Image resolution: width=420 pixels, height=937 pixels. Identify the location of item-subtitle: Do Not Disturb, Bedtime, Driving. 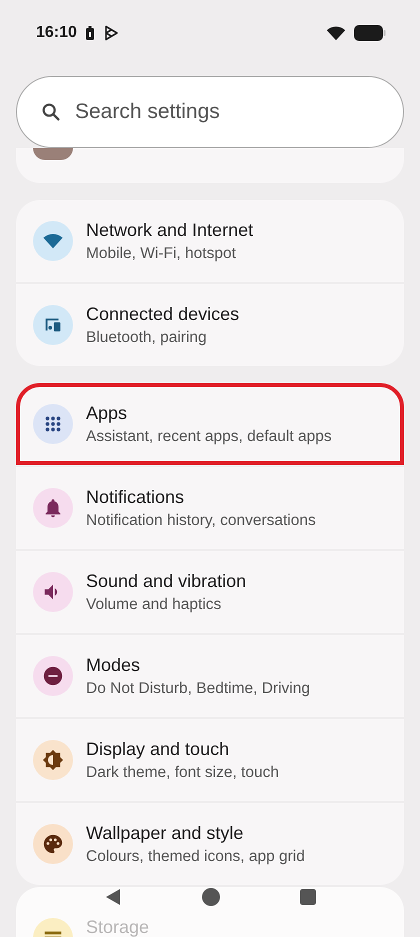
(198, 689).